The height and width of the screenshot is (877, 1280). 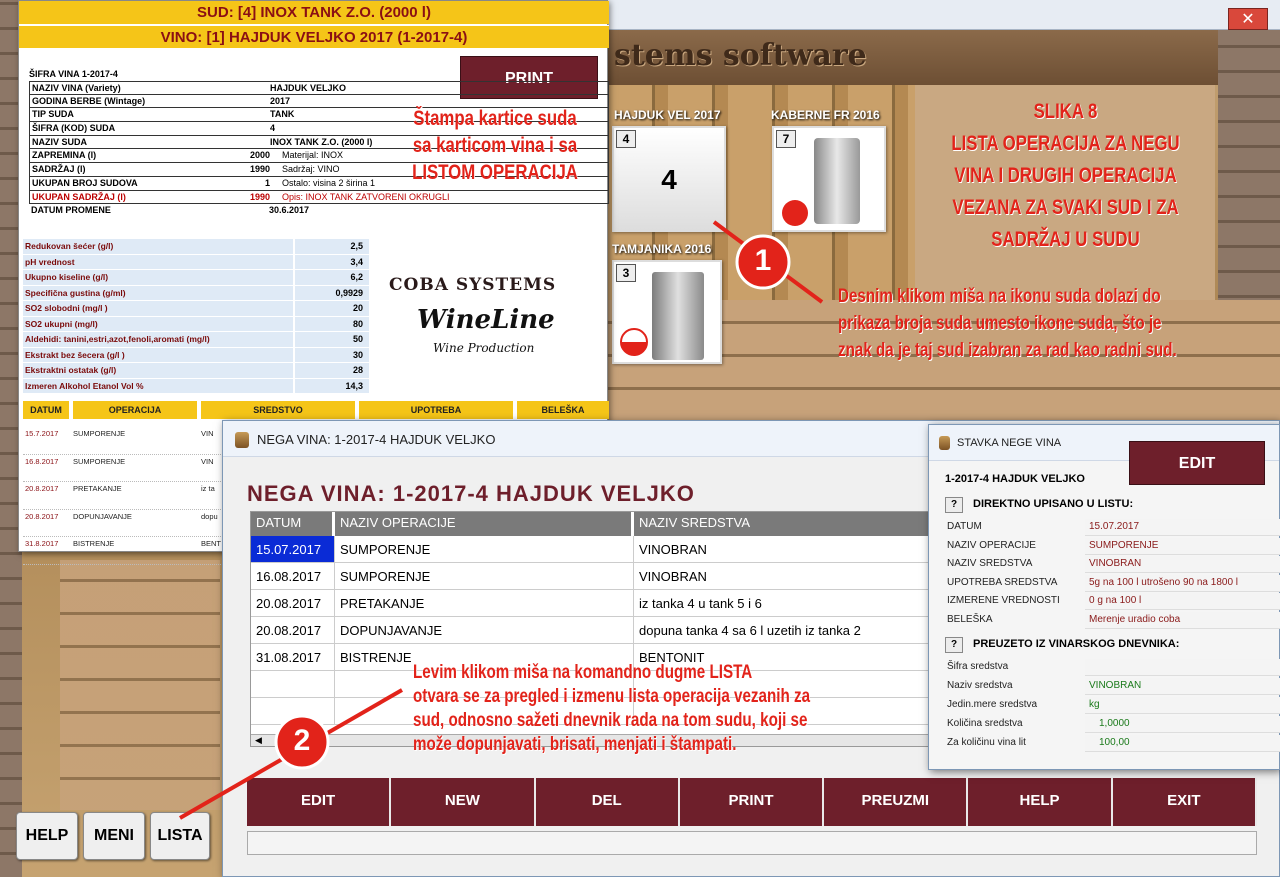 I want to click on main-close-button: ✕, so click(x=1248, y=19).